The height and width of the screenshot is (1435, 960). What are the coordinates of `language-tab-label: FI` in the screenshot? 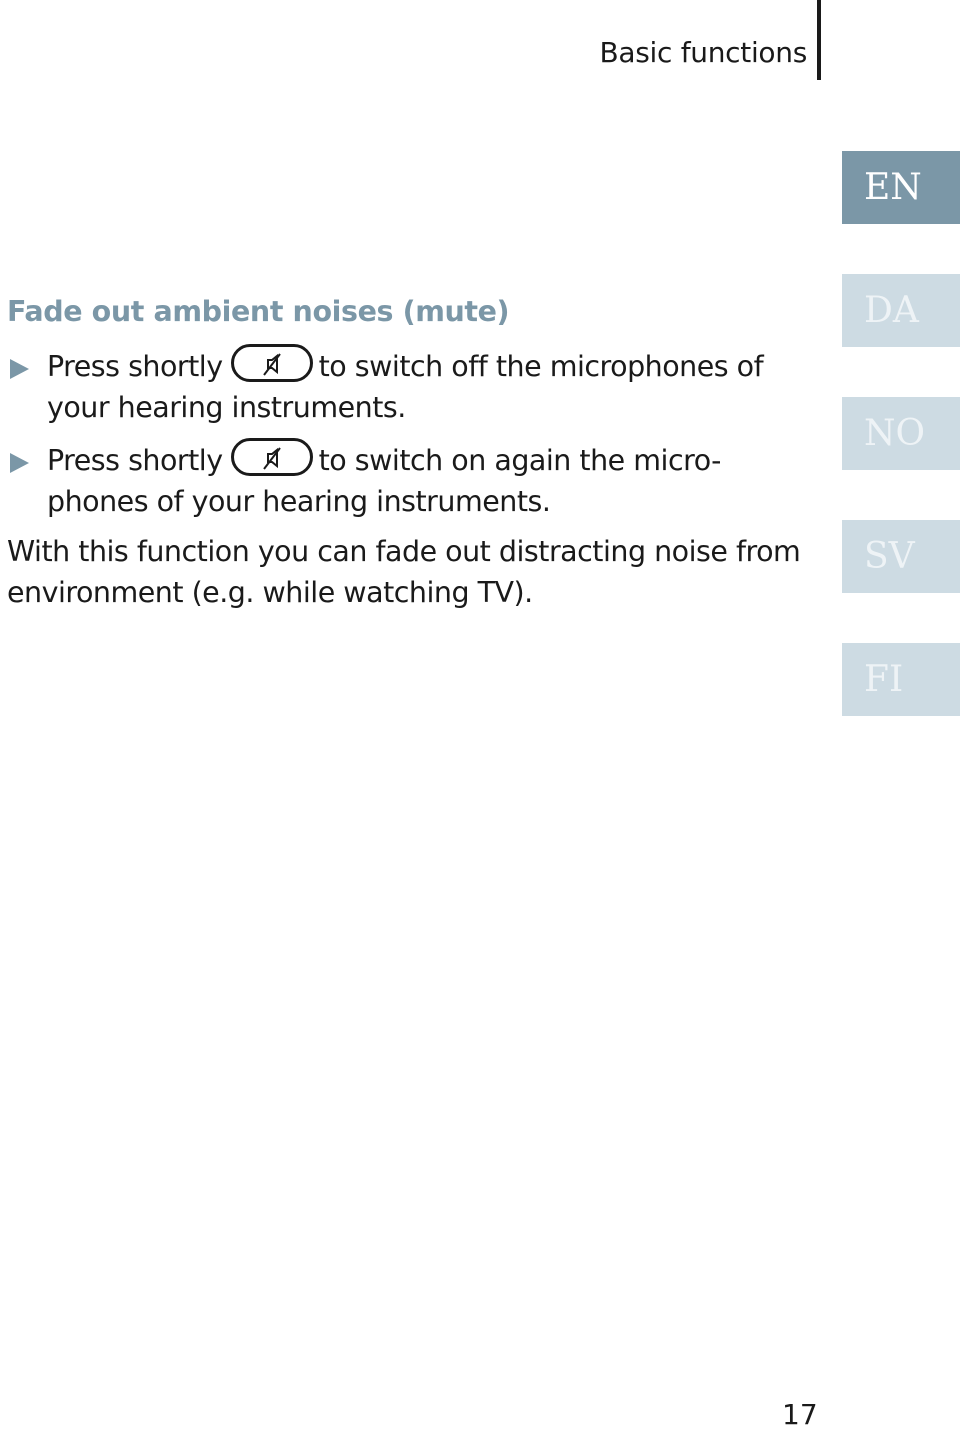 It's located at (884, 679).